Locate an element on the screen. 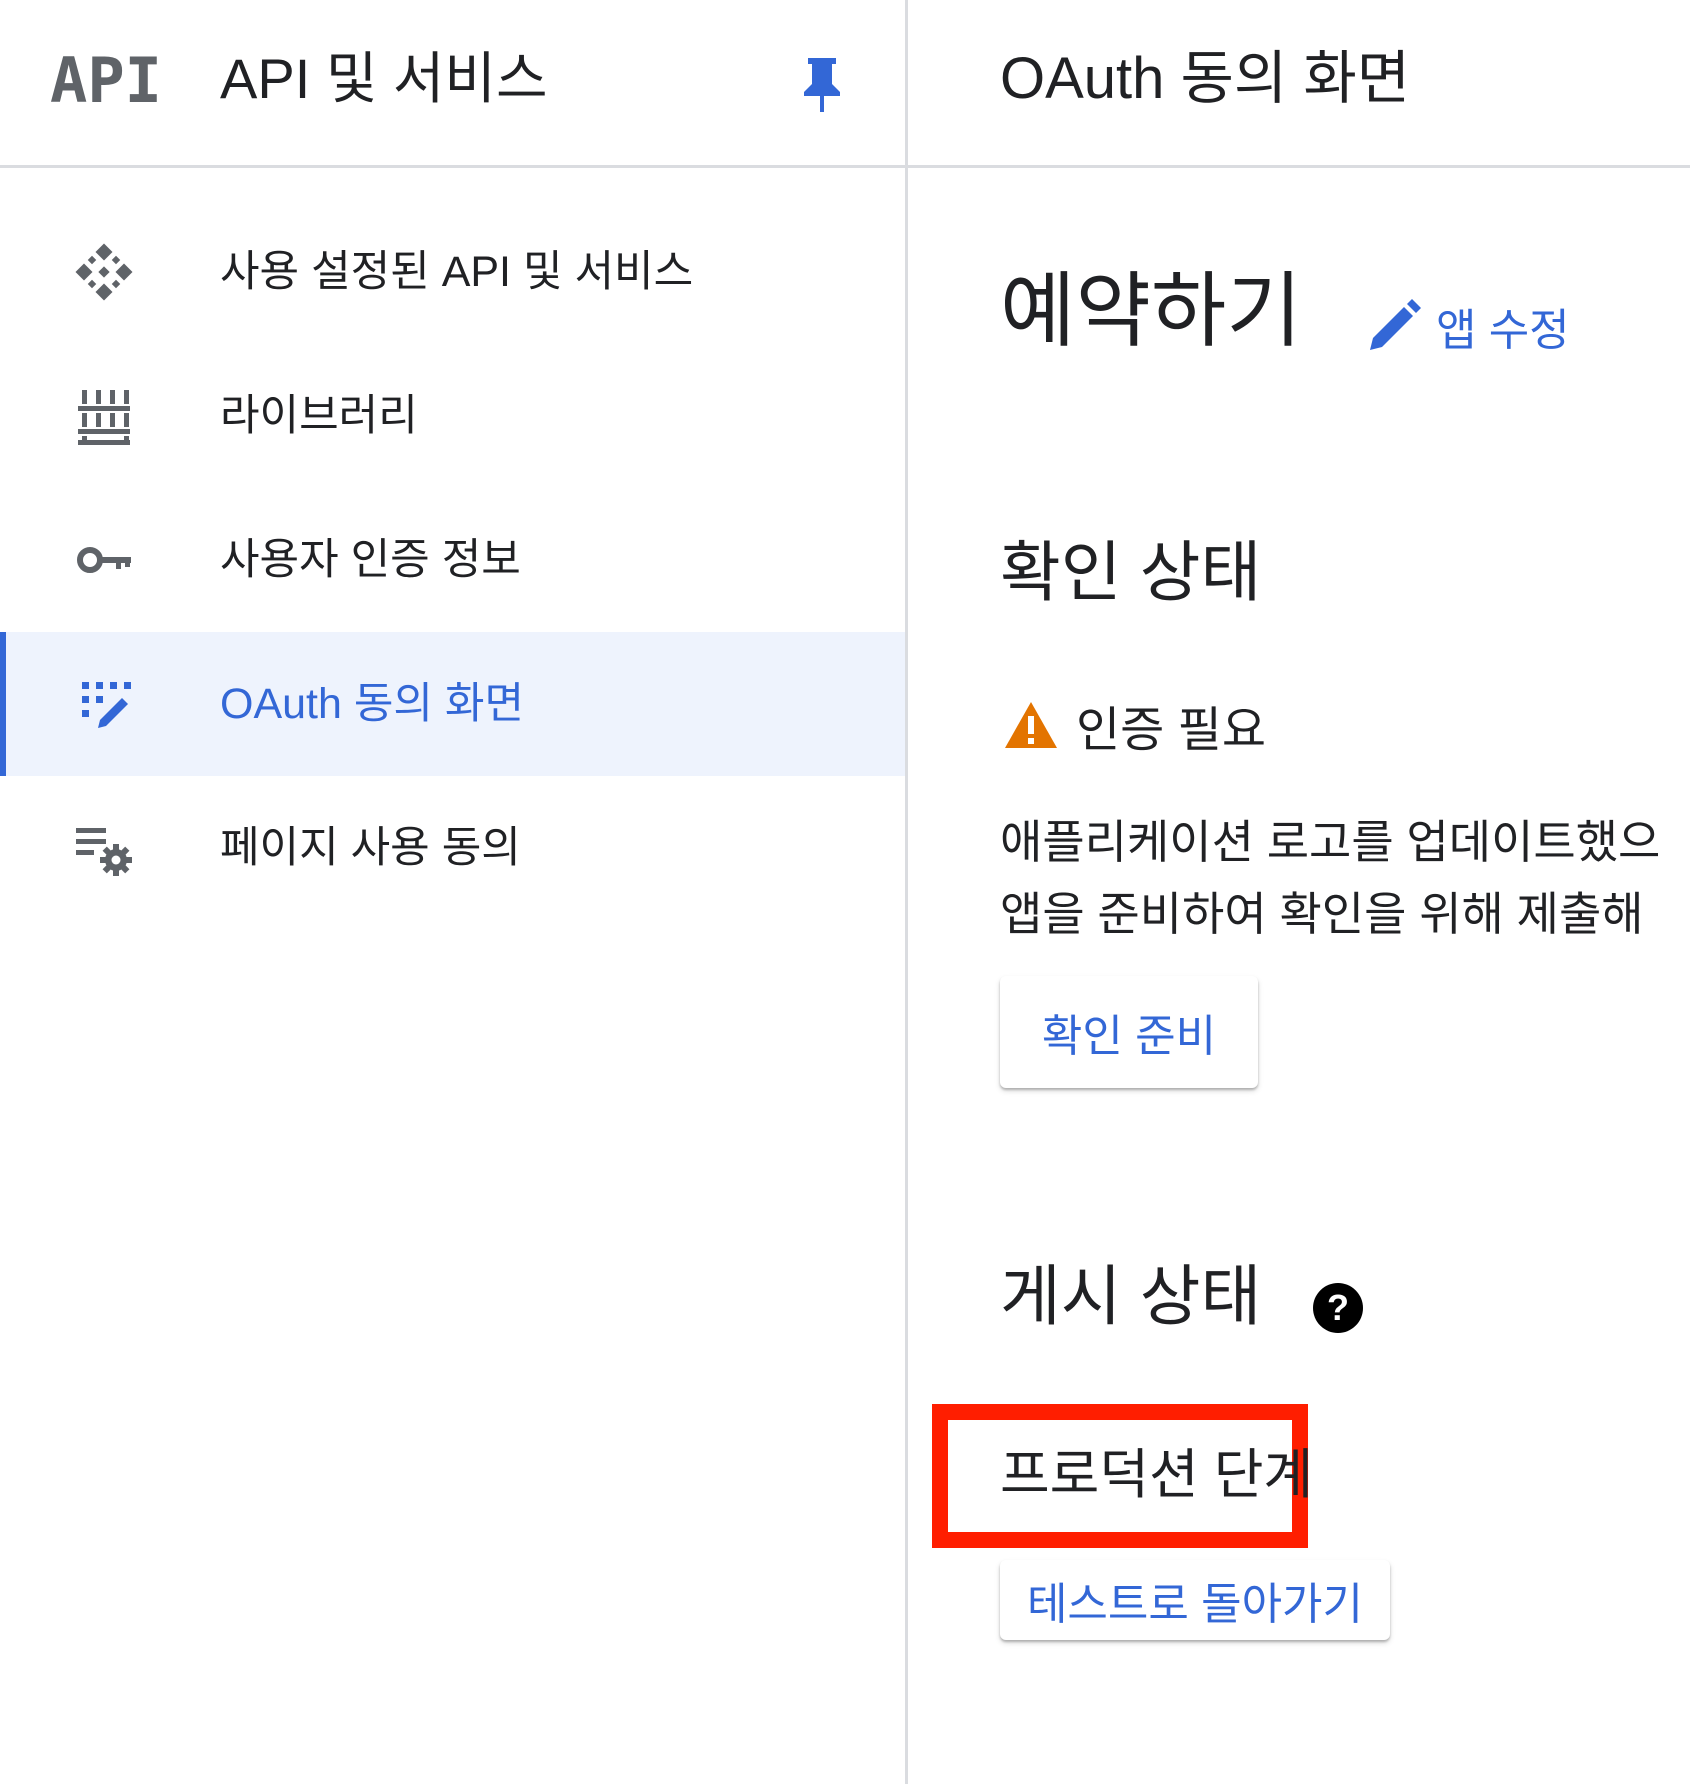  library-icon is located at coordinates (104, 417).